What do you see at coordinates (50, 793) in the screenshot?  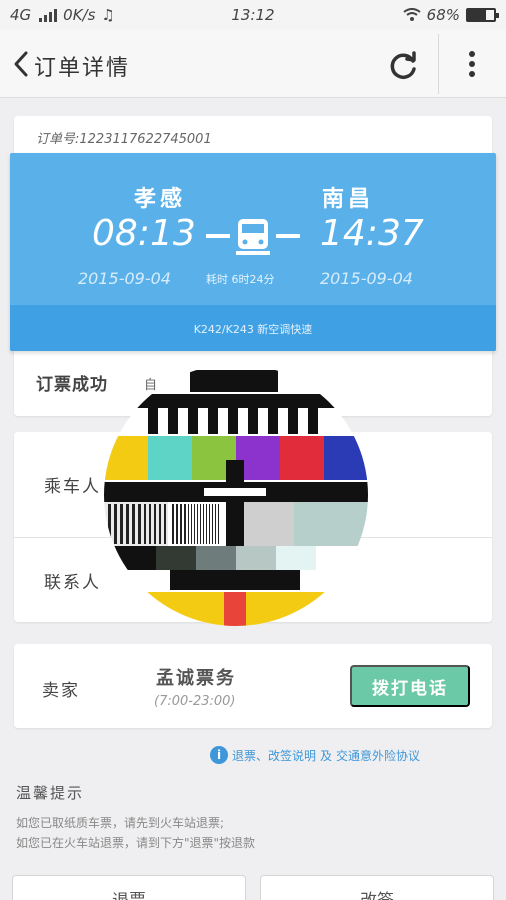 I see `tips-title: 温馨提示` at bounding box center [50, 793].